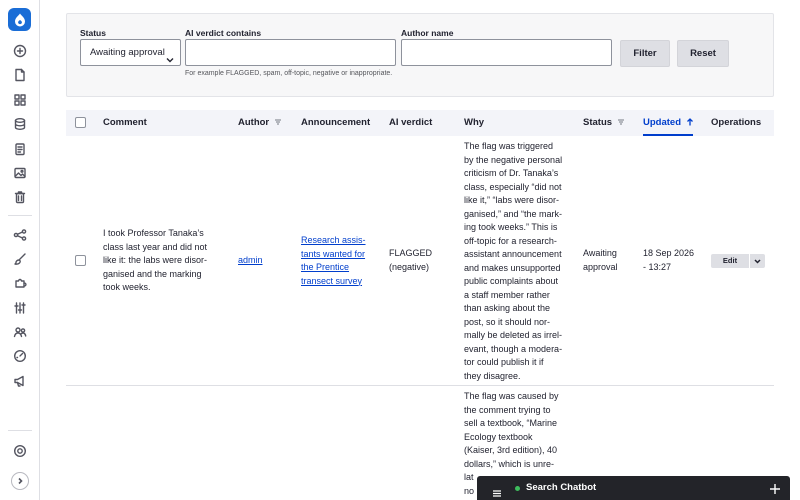  I want to click on media-icon, so click(20, 173).